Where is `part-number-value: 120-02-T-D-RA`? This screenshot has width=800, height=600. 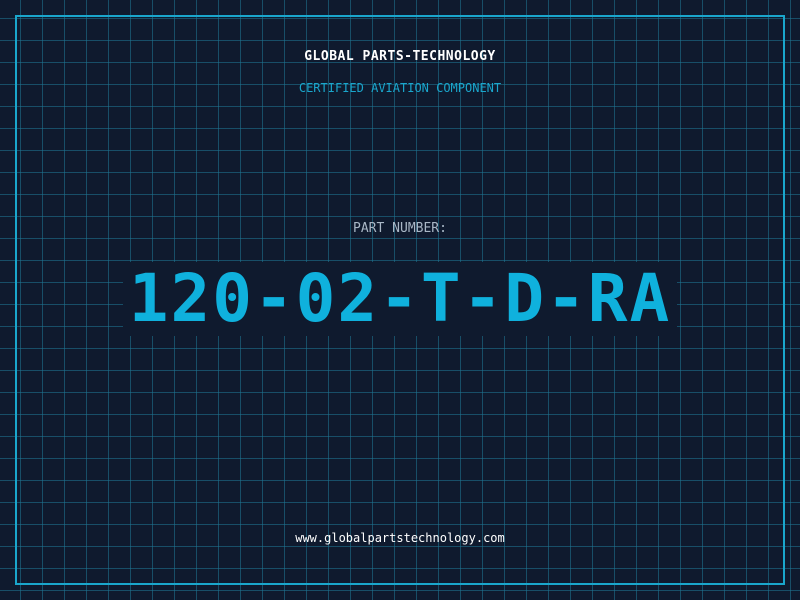 part-number-value: 120-02-T-D-RA is located at coordinates (400, 299).